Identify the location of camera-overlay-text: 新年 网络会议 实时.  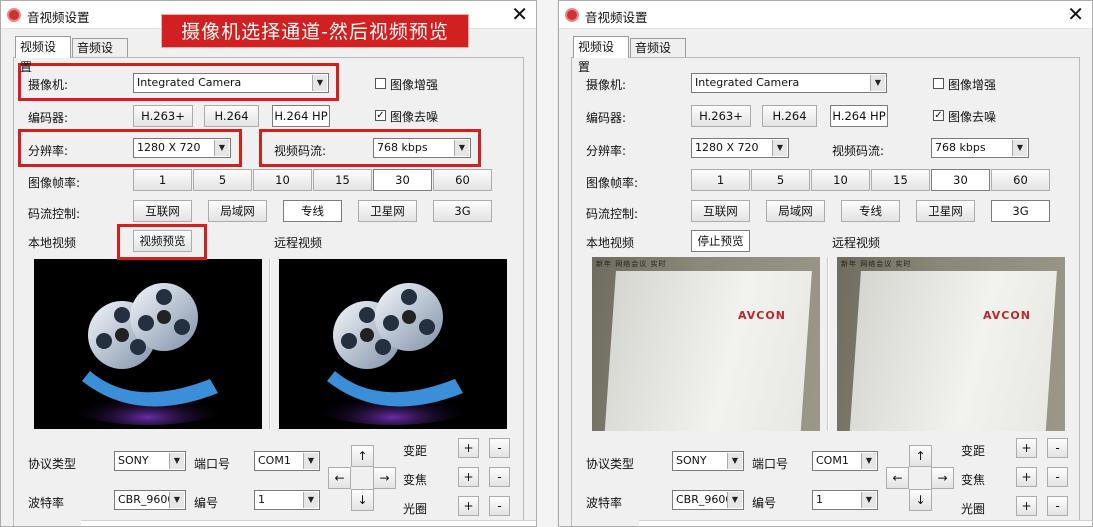
(631, 264).